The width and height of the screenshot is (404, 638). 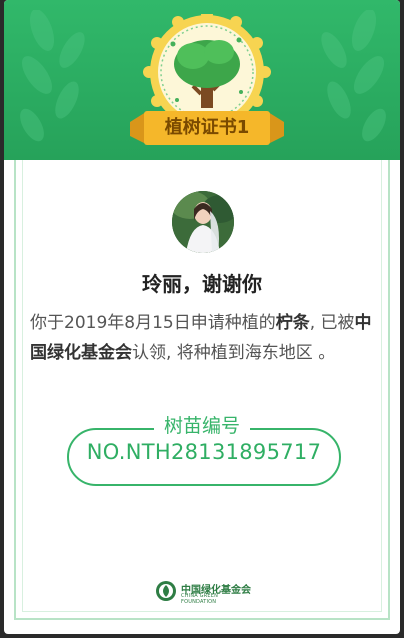 I want to click on seedling-code-label: 树苗编号, so click(x=201, y=426).